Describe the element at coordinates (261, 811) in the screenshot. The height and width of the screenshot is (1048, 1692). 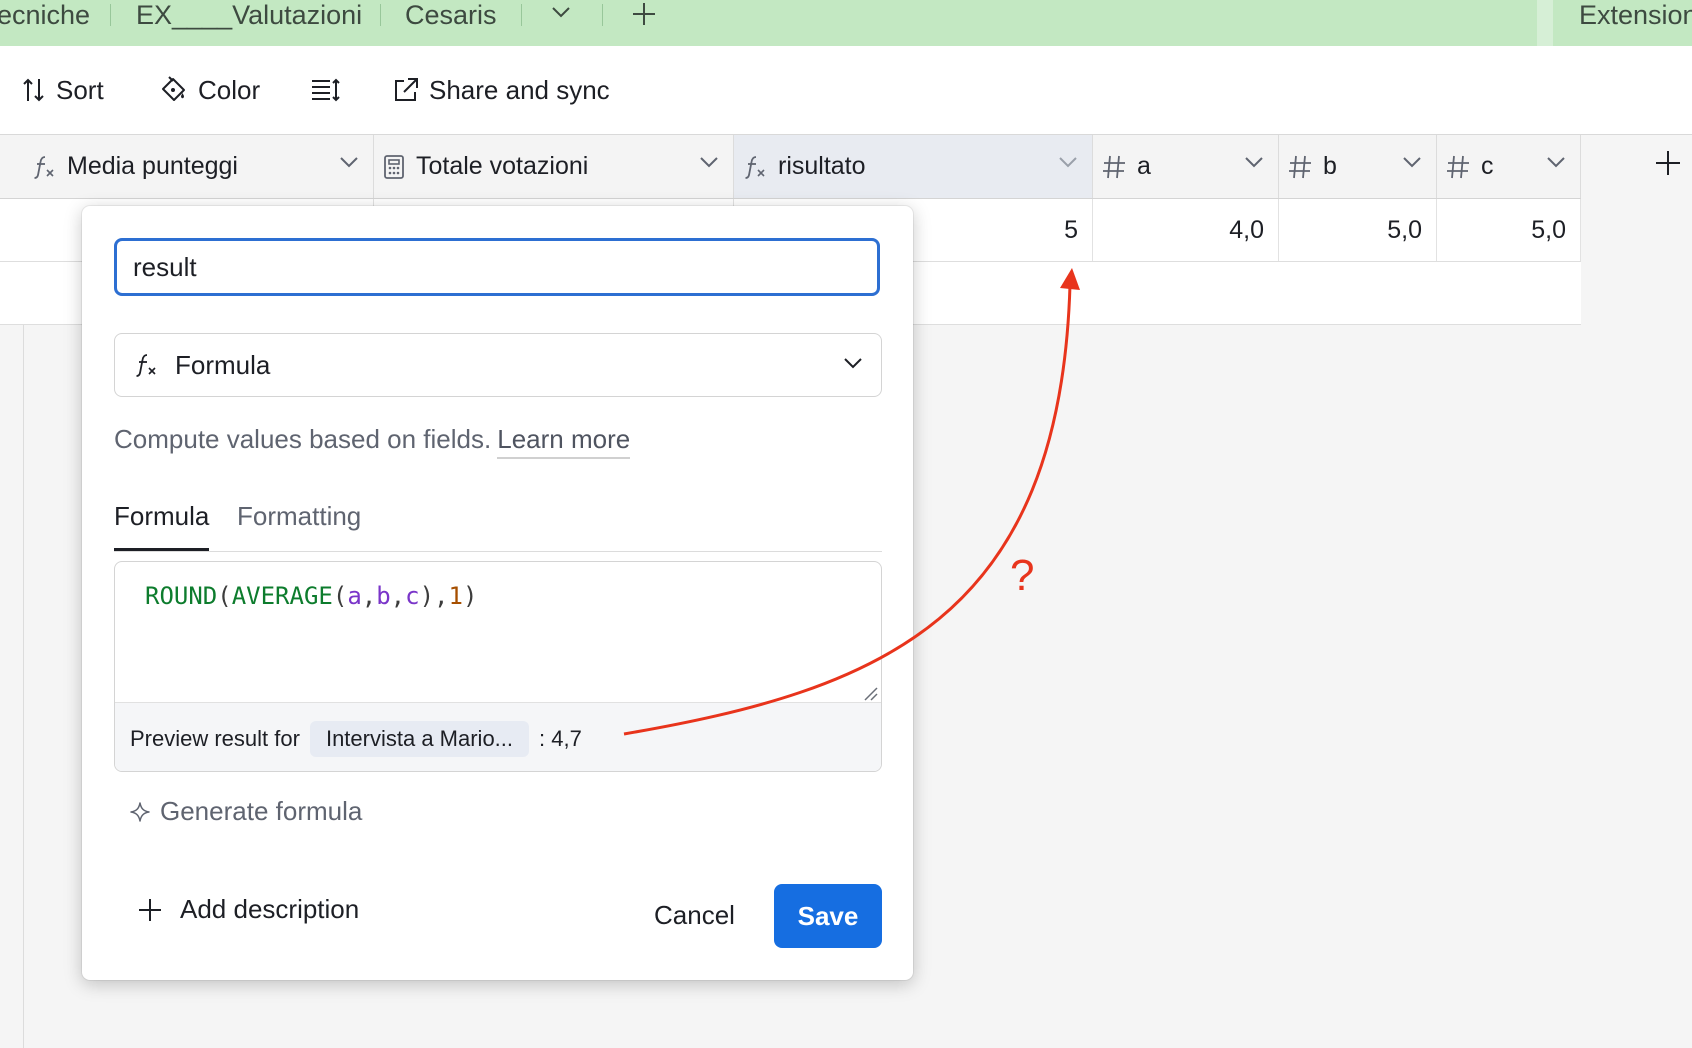
I see `generate-formula-label: Generate formula` at that location.